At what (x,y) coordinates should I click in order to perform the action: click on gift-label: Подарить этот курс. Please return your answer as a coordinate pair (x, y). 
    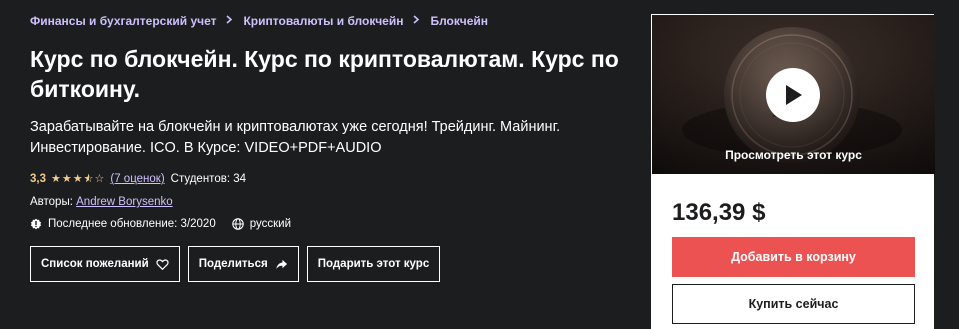
    Looking at the image, I should click on (373, 264).